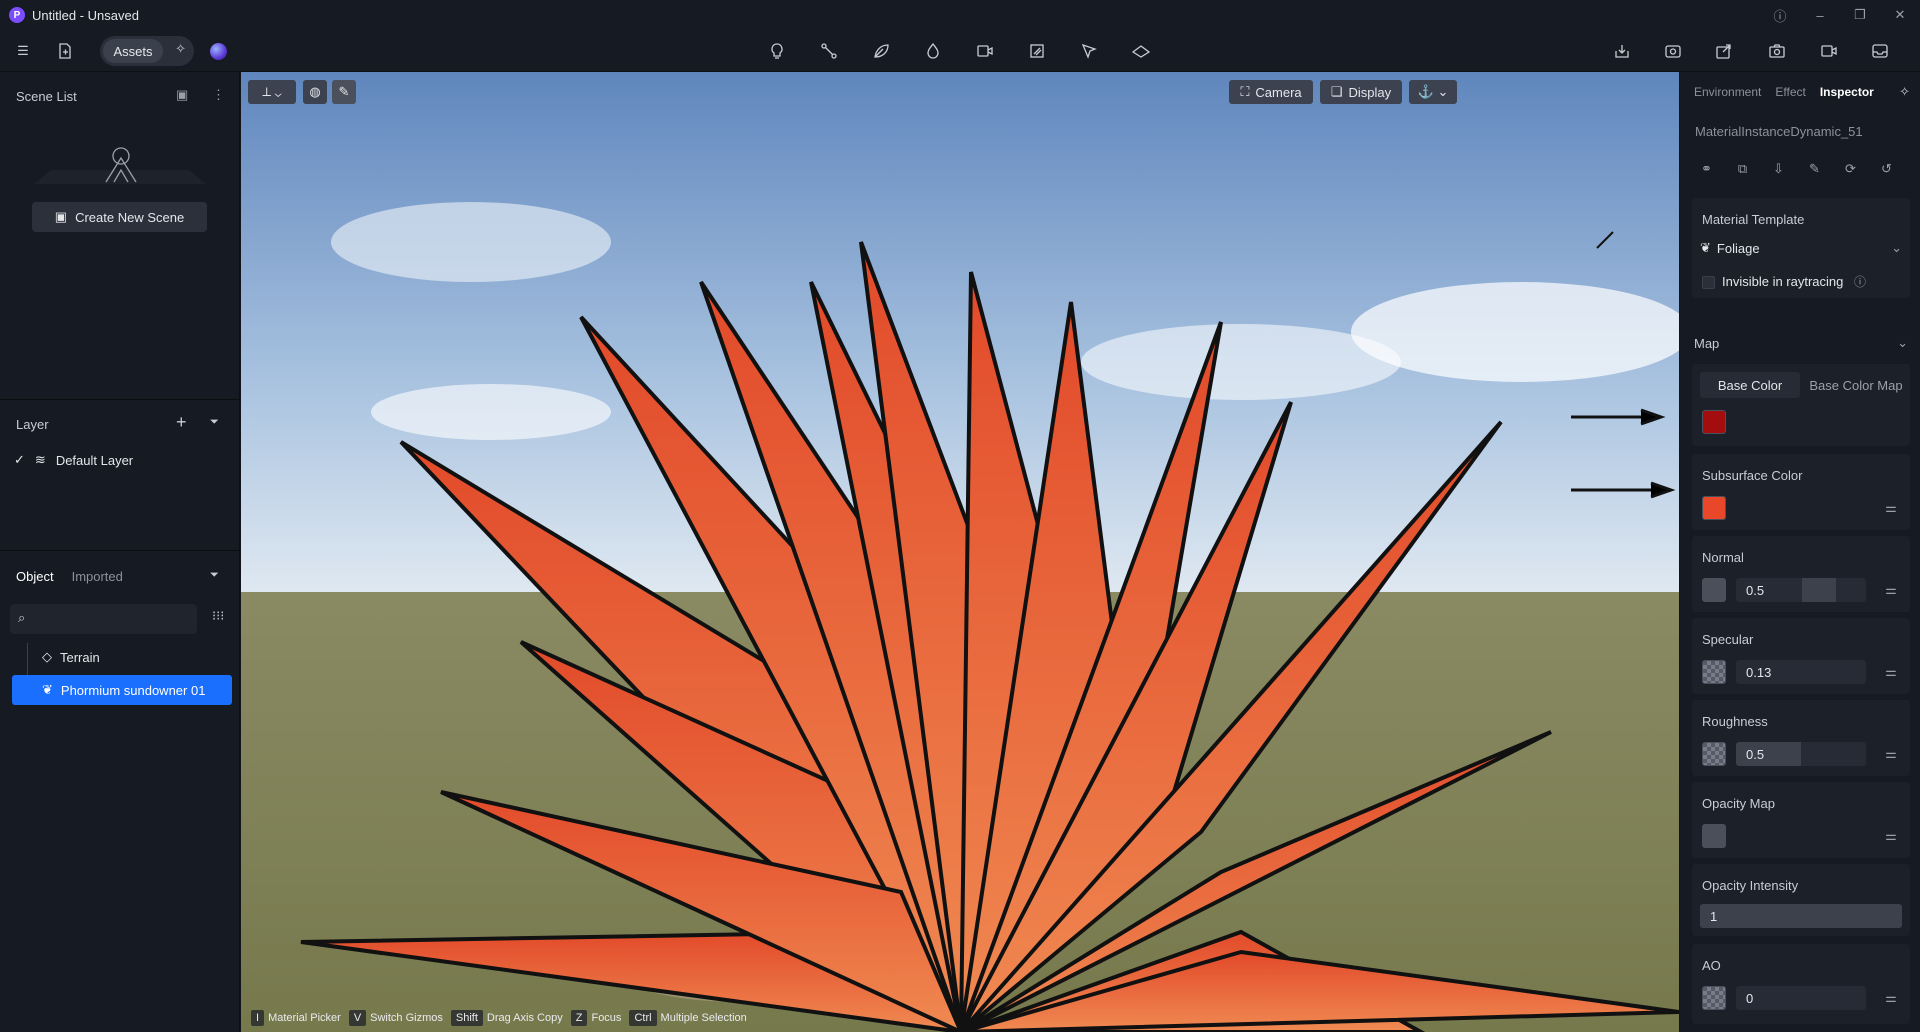 This screenshot has height=1032, width=1920. What do you see at coordinates (1801, 672) in the screenshot?
I see `specular-value-field: 0.13` at bounding box center [1801, 672].